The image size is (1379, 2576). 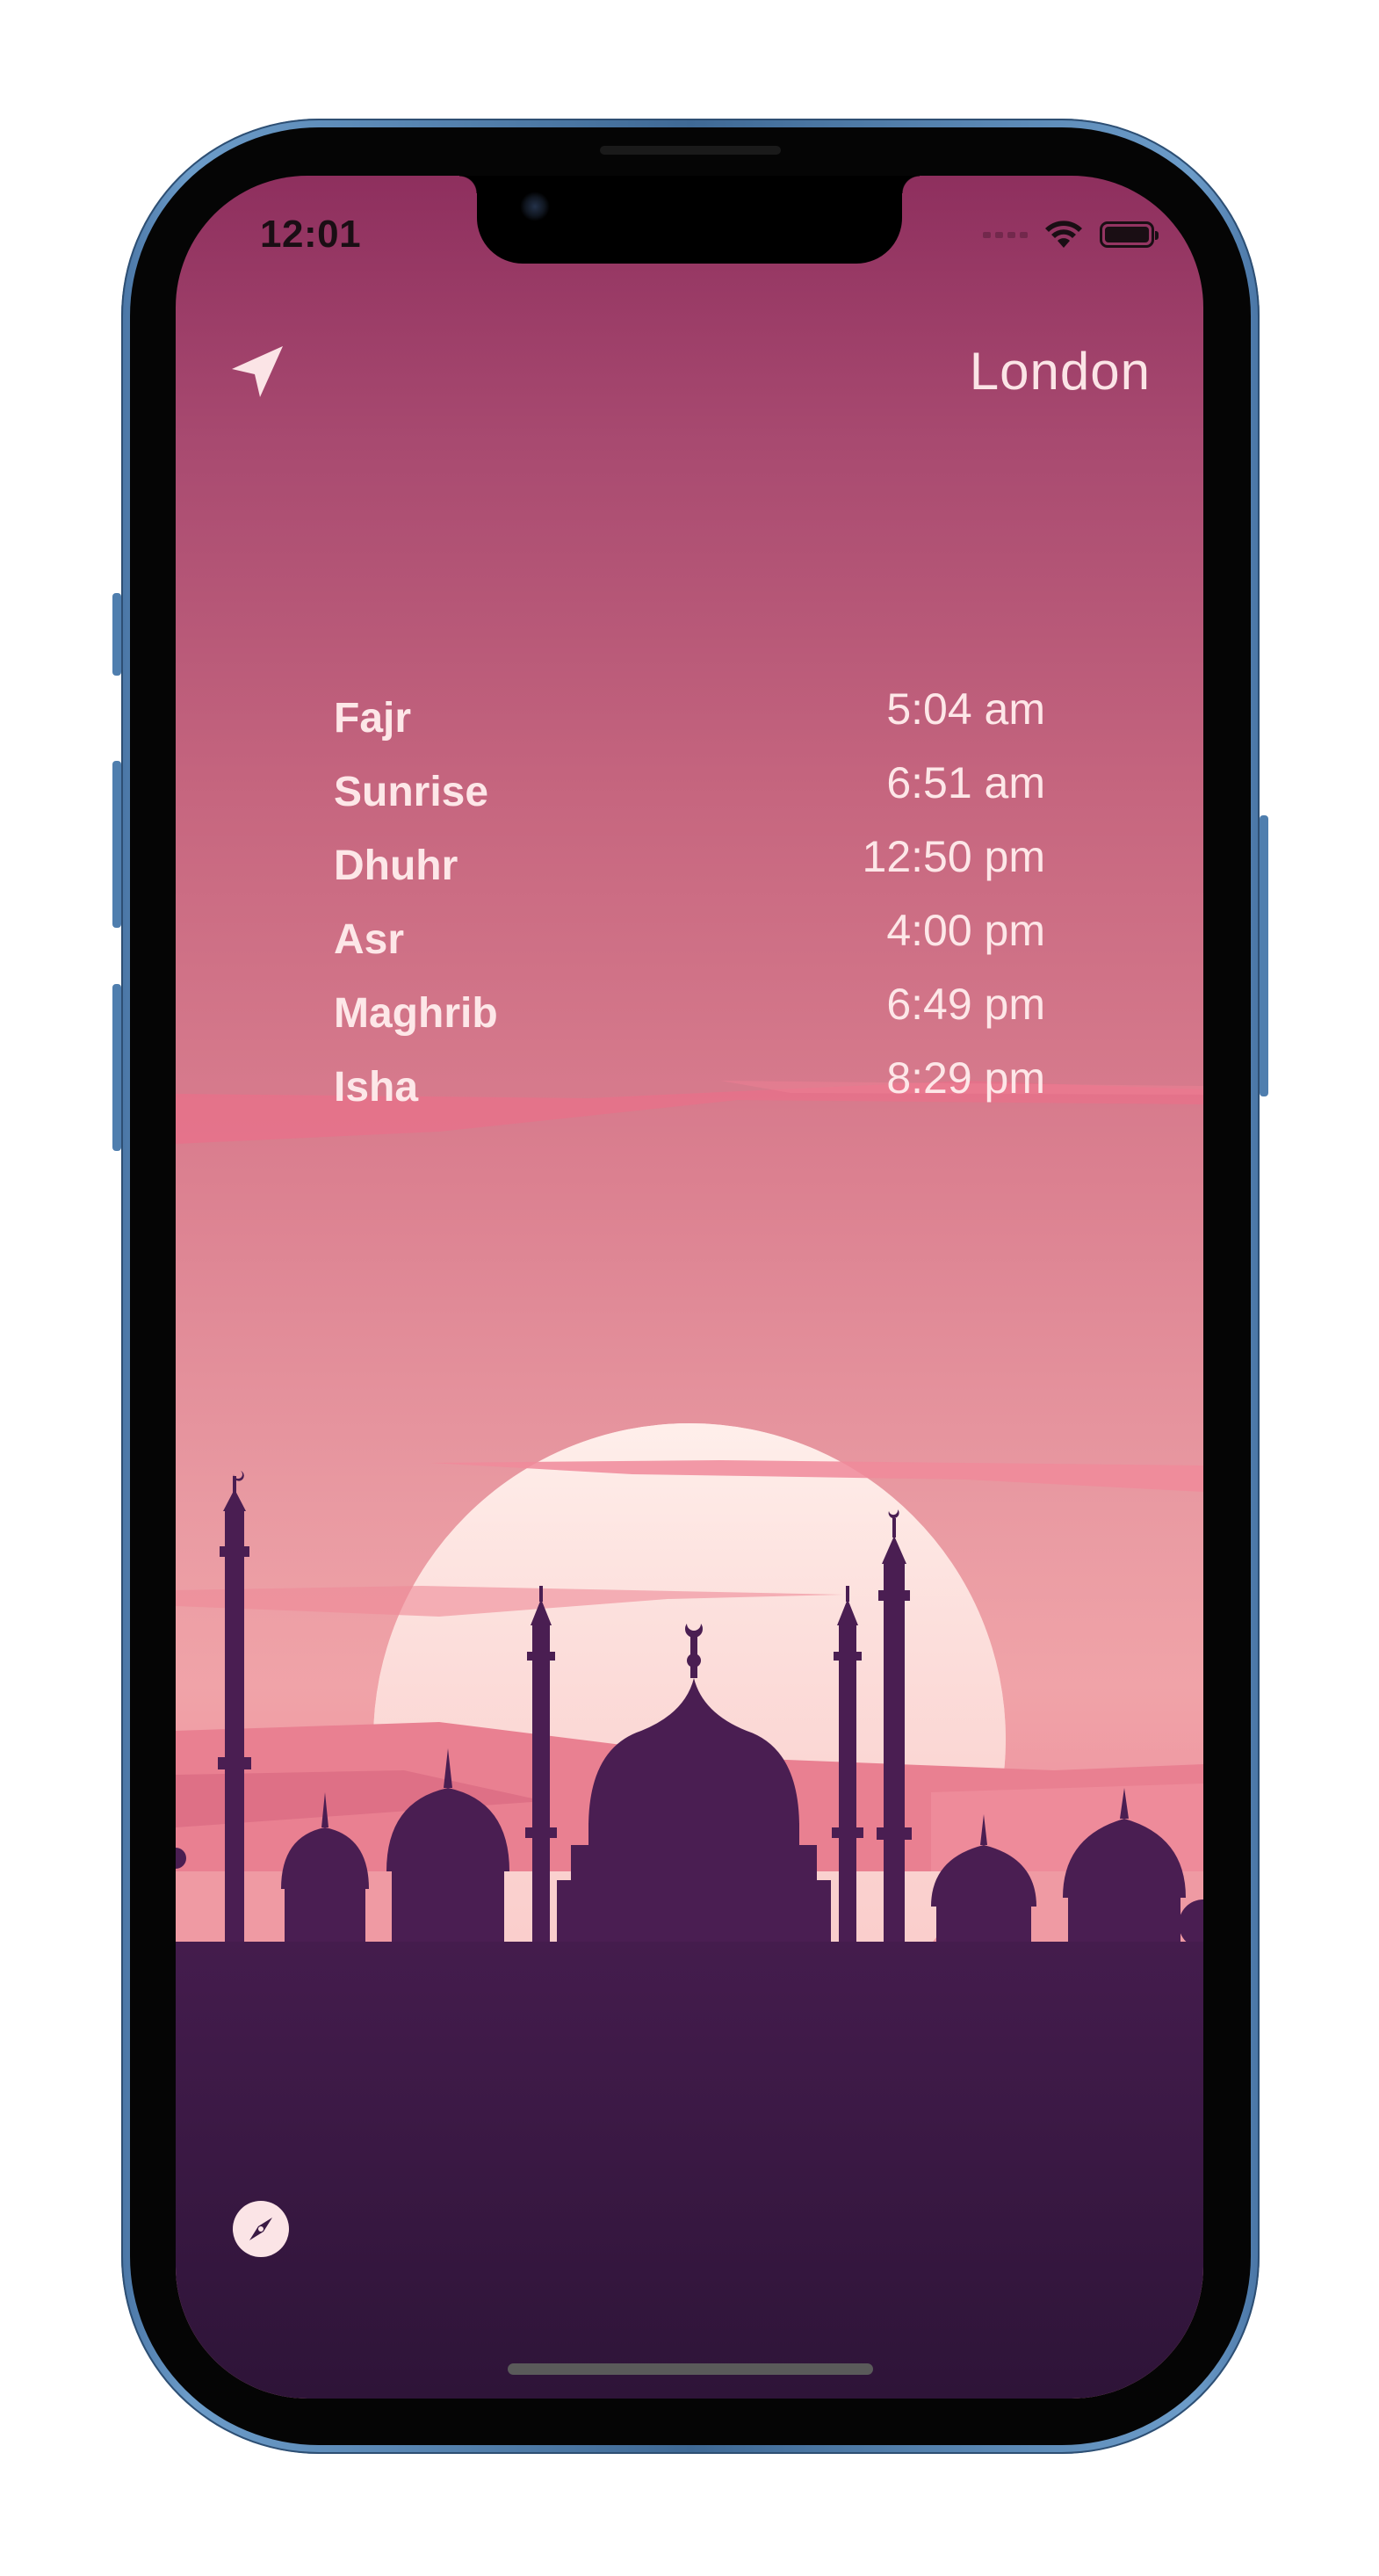 I want to click on compass-icon, so click(x=261, y=2229).